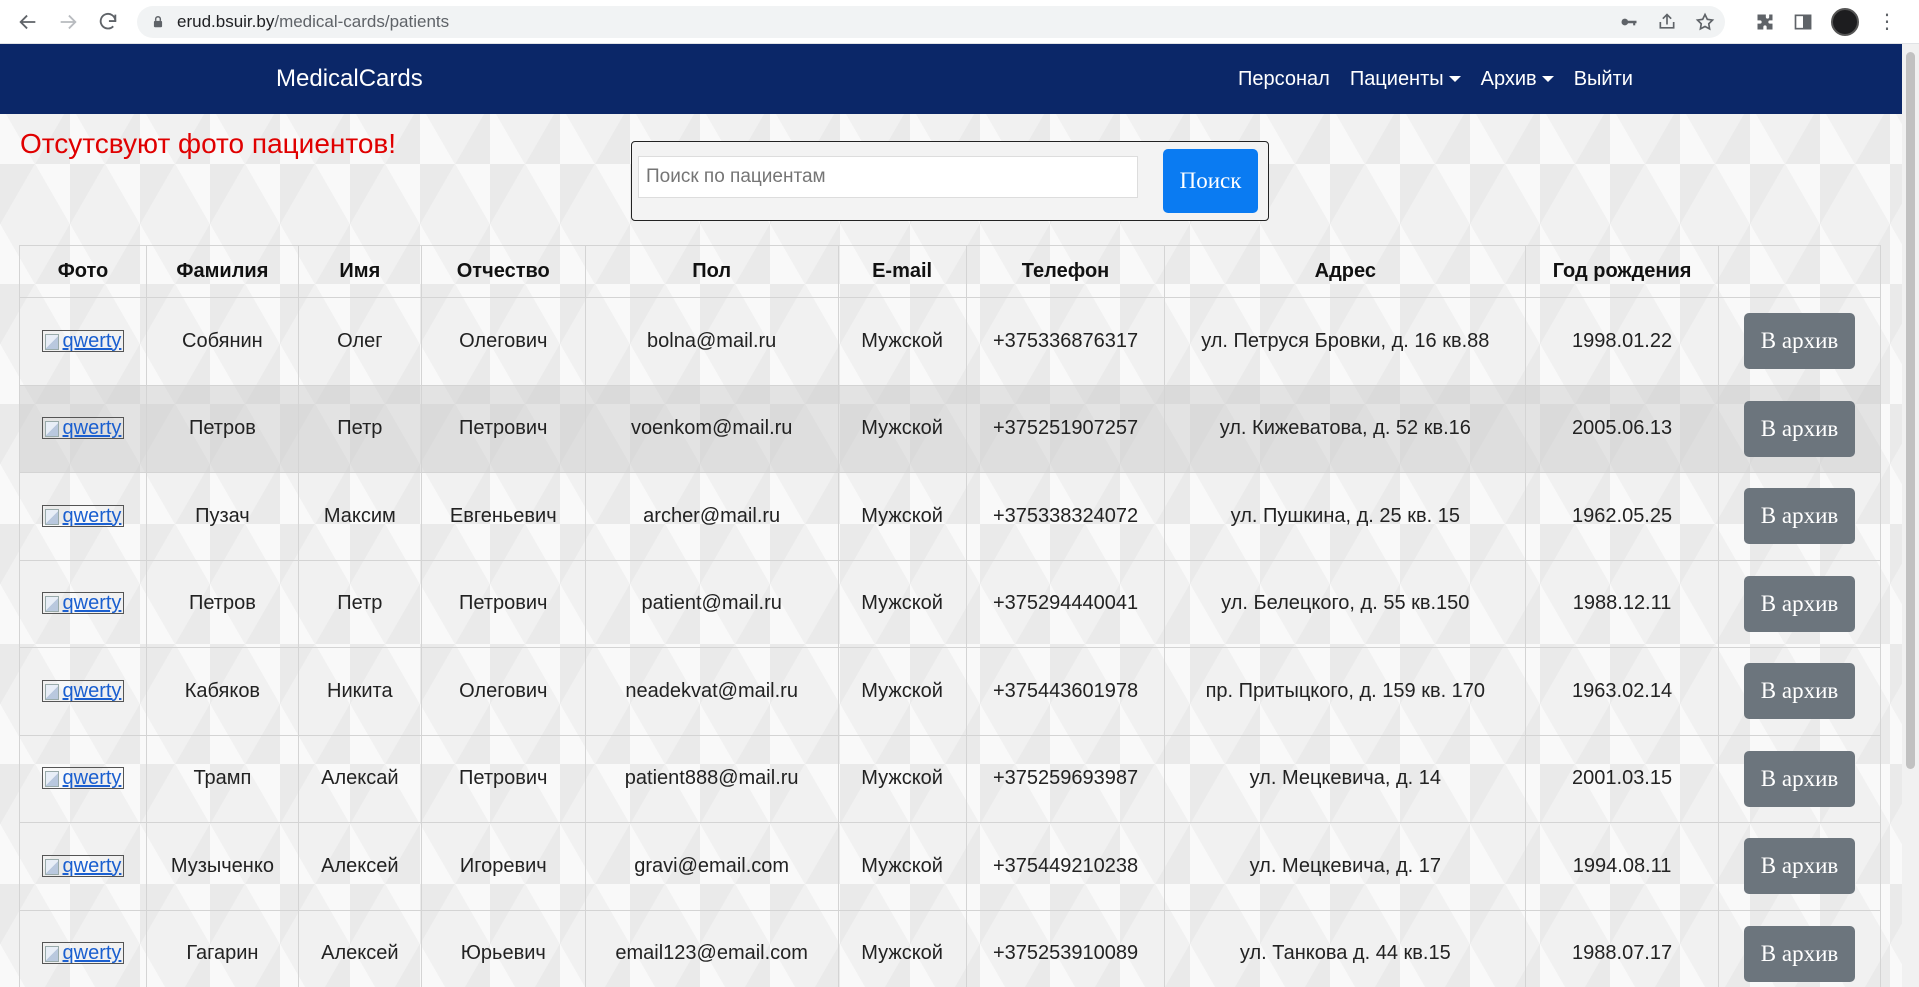  I want to click on cell-email: neadekvat@mail.ru, so click(711, 691).